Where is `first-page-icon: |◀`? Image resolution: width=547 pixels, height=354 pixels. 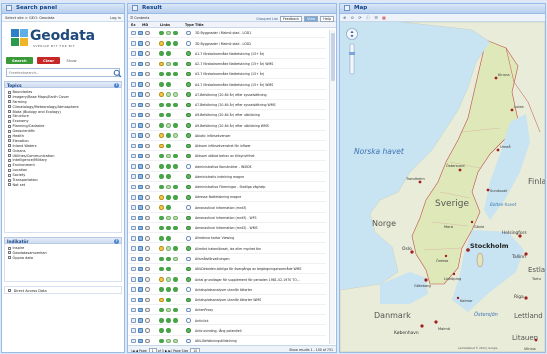 first-page-icon: |◀ is located at coordinates (133, 351).